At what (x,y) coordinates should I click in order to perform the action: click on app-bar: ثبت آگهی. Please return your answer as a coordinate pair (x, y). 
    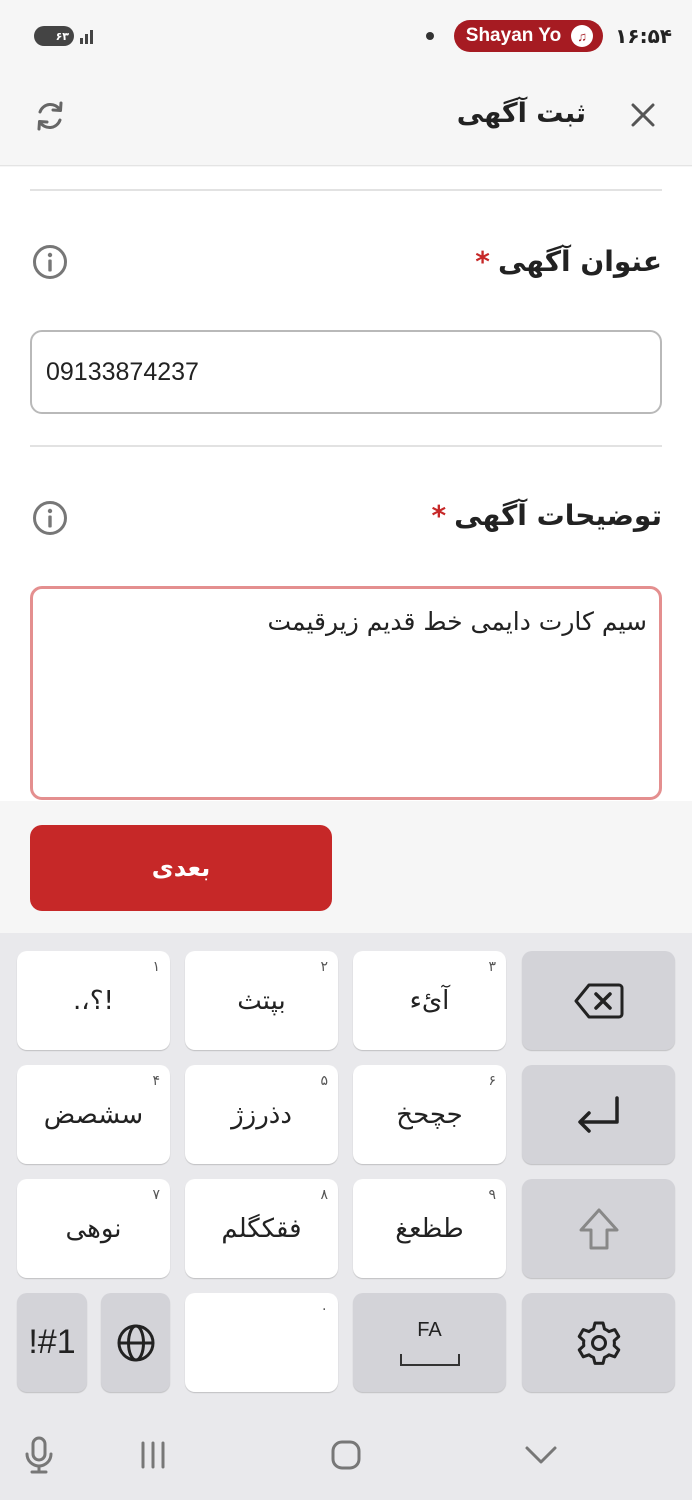
    Looking at the image, I should click on (346, 119).